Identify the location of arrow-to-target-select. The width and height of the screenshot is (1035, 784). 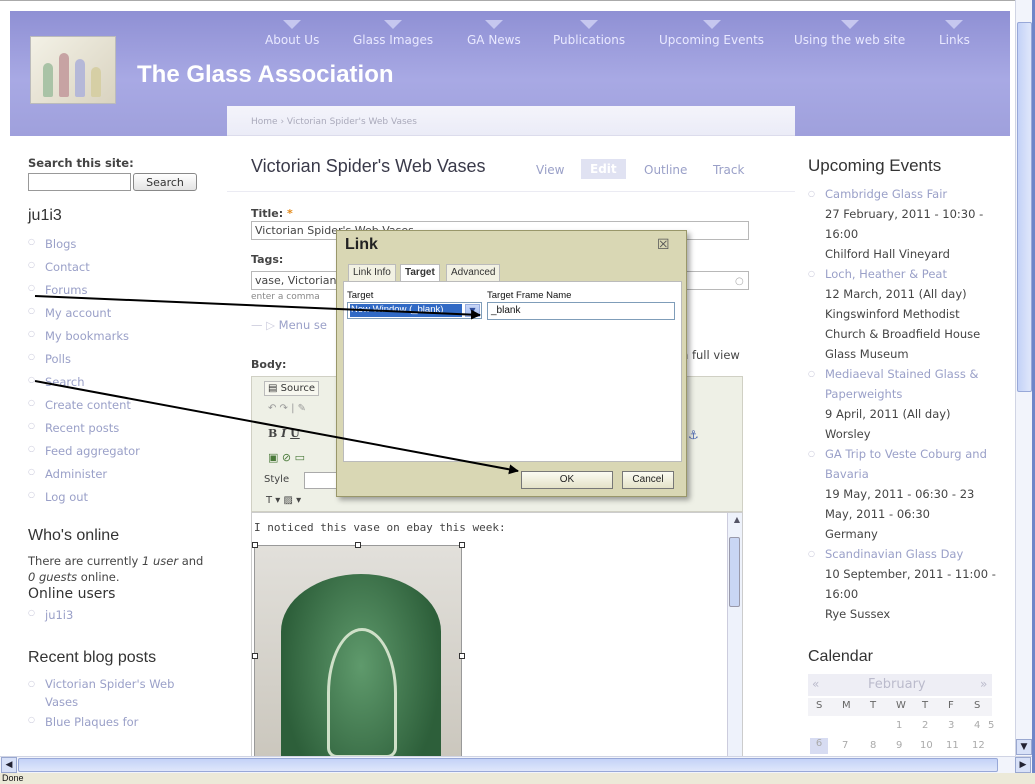
(257, 307).